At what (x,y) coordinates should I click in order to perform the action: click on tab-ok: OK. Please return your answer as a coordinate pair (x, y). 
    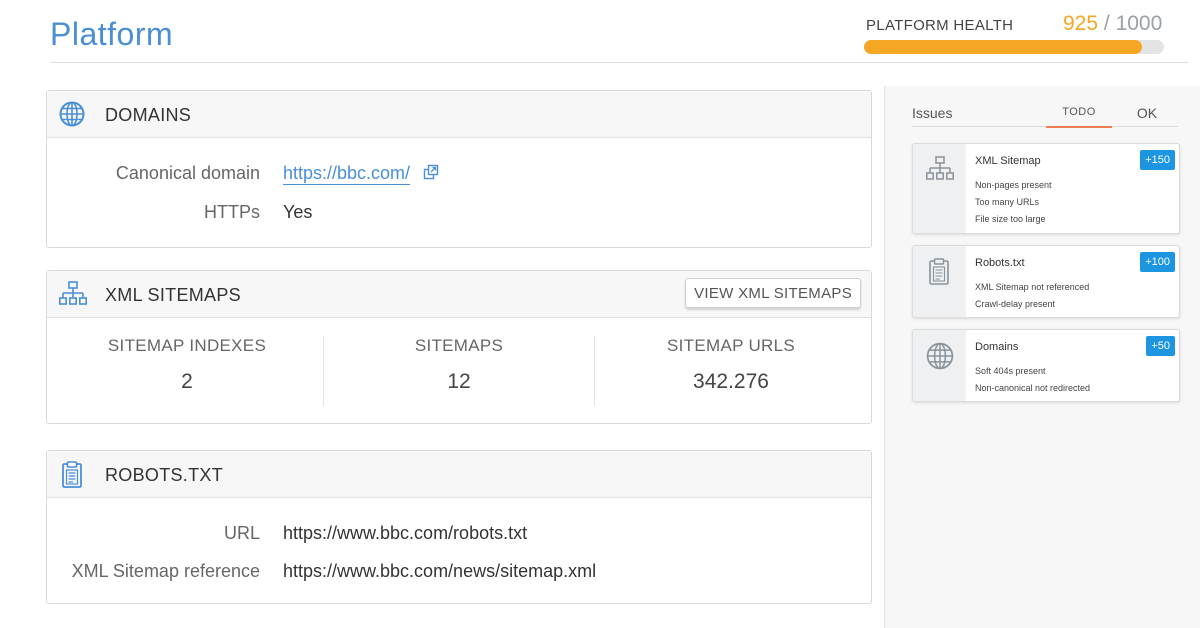
    Looking at the image, I should click on (1147, 118).